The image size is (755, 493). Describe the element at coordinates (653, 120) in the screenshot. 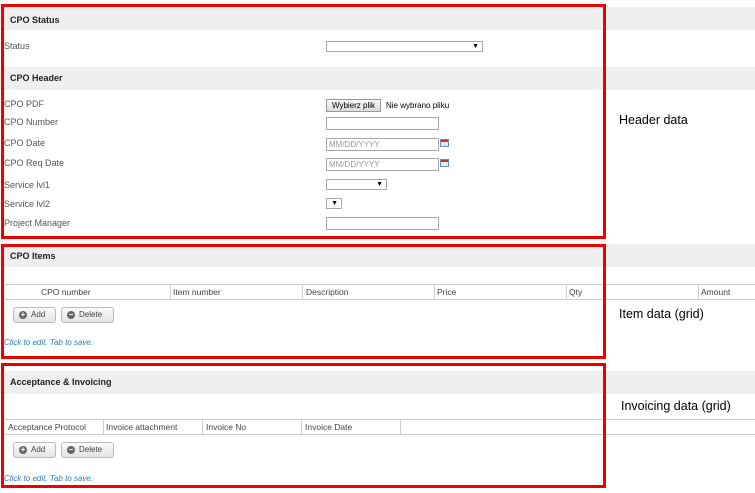

I see `header-data-annotation: Header data` at that location.